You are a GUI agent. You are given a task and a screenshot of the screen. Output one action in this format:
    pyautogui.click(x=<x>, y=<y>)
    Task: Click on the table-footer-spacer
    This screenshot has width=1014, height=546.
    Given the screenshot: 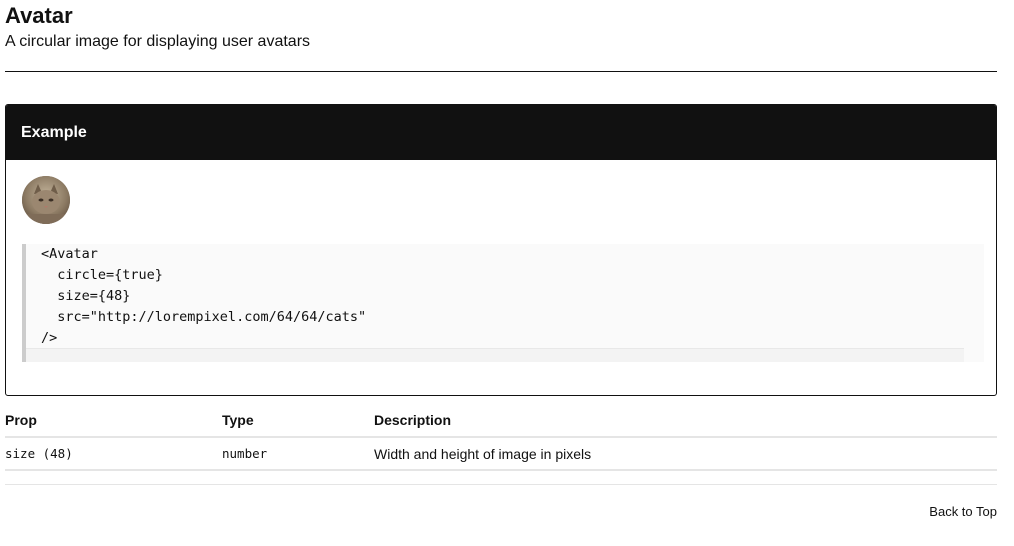 What is the action you would take?
    pyautogui.click(x=501, y=478)
    